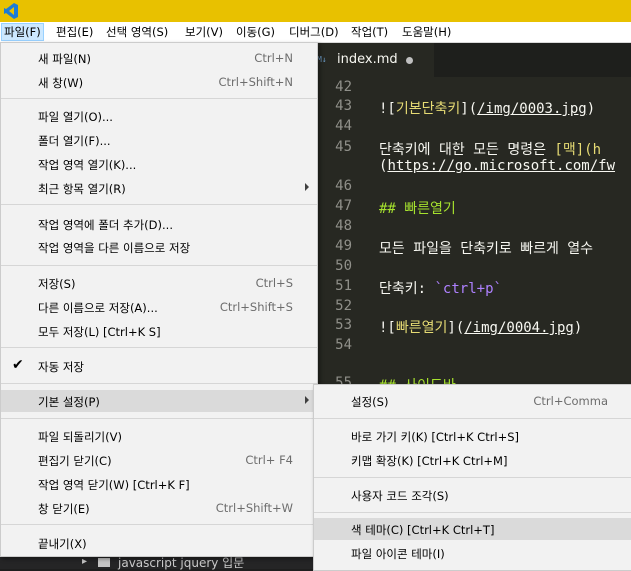 The height and width of the screenshot is (571, 631). Describe the element at coordinates (22, 32) in the screenshot. I see `menu-file: 파일(F)` at that location.